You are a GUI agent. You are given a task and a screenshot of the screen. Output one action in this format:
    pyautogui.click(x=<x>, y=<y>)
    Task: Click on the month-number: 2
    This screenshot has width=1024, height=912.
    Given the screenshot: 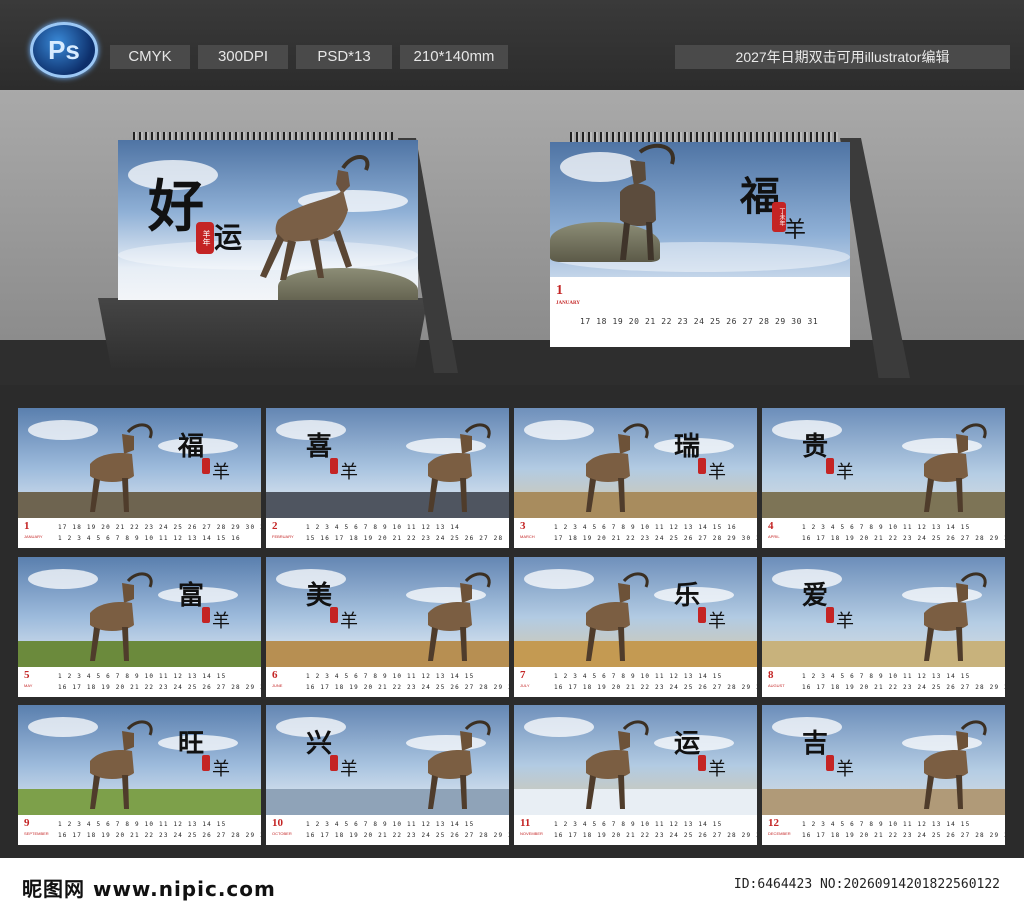 What is the action you would take?
    pyautogui.click(x=275, y=526)
    